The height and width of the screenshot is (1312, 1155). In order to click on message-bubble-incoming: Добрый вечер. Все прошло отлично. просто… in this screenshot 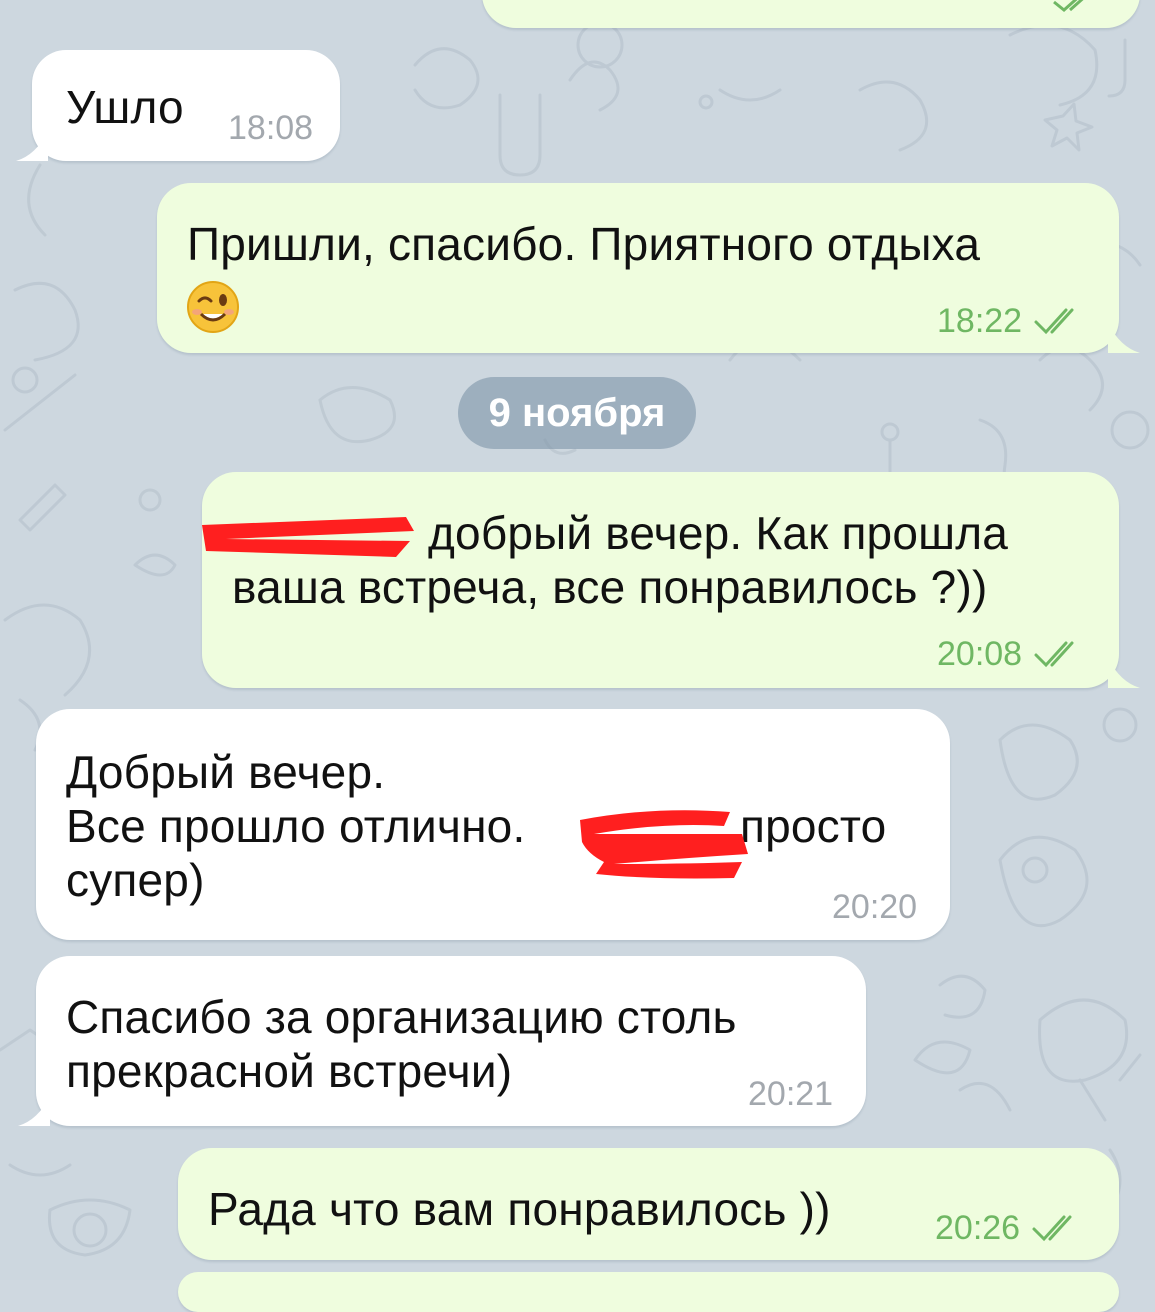, I will do `click(493, 824)`.